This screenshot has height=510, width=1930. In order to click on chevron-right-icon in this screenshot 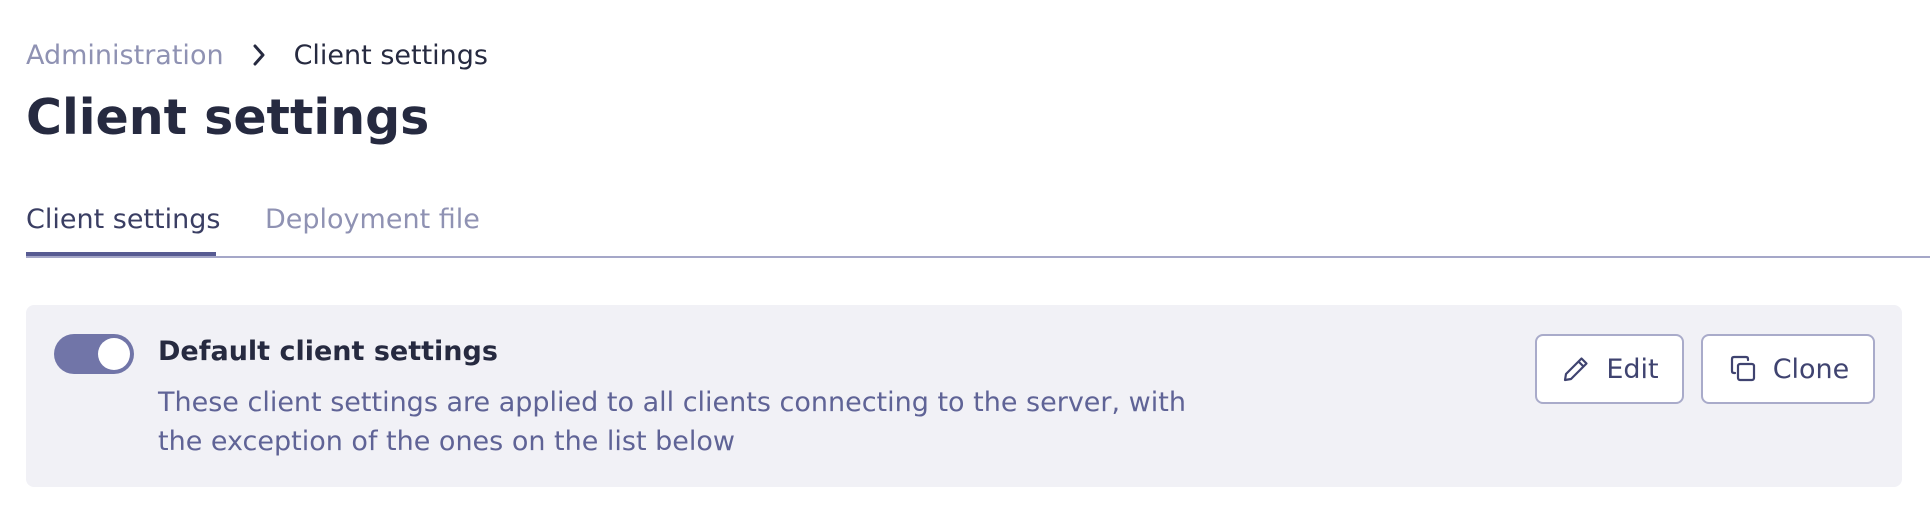, I will do `click(259, 55)`.